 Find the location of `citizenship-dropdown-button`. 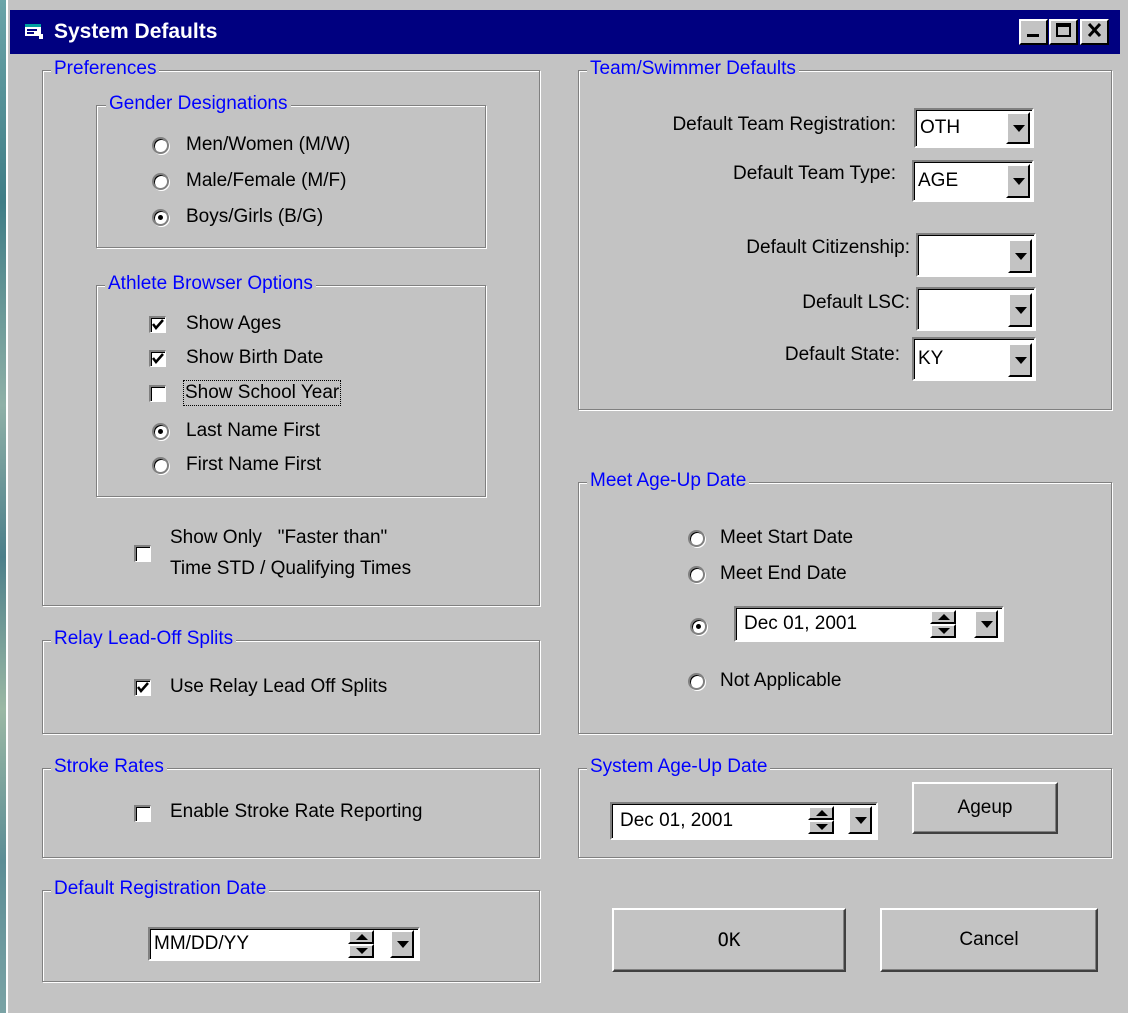

citizenship-dropdown-button is located at coordinates (1020, 256).